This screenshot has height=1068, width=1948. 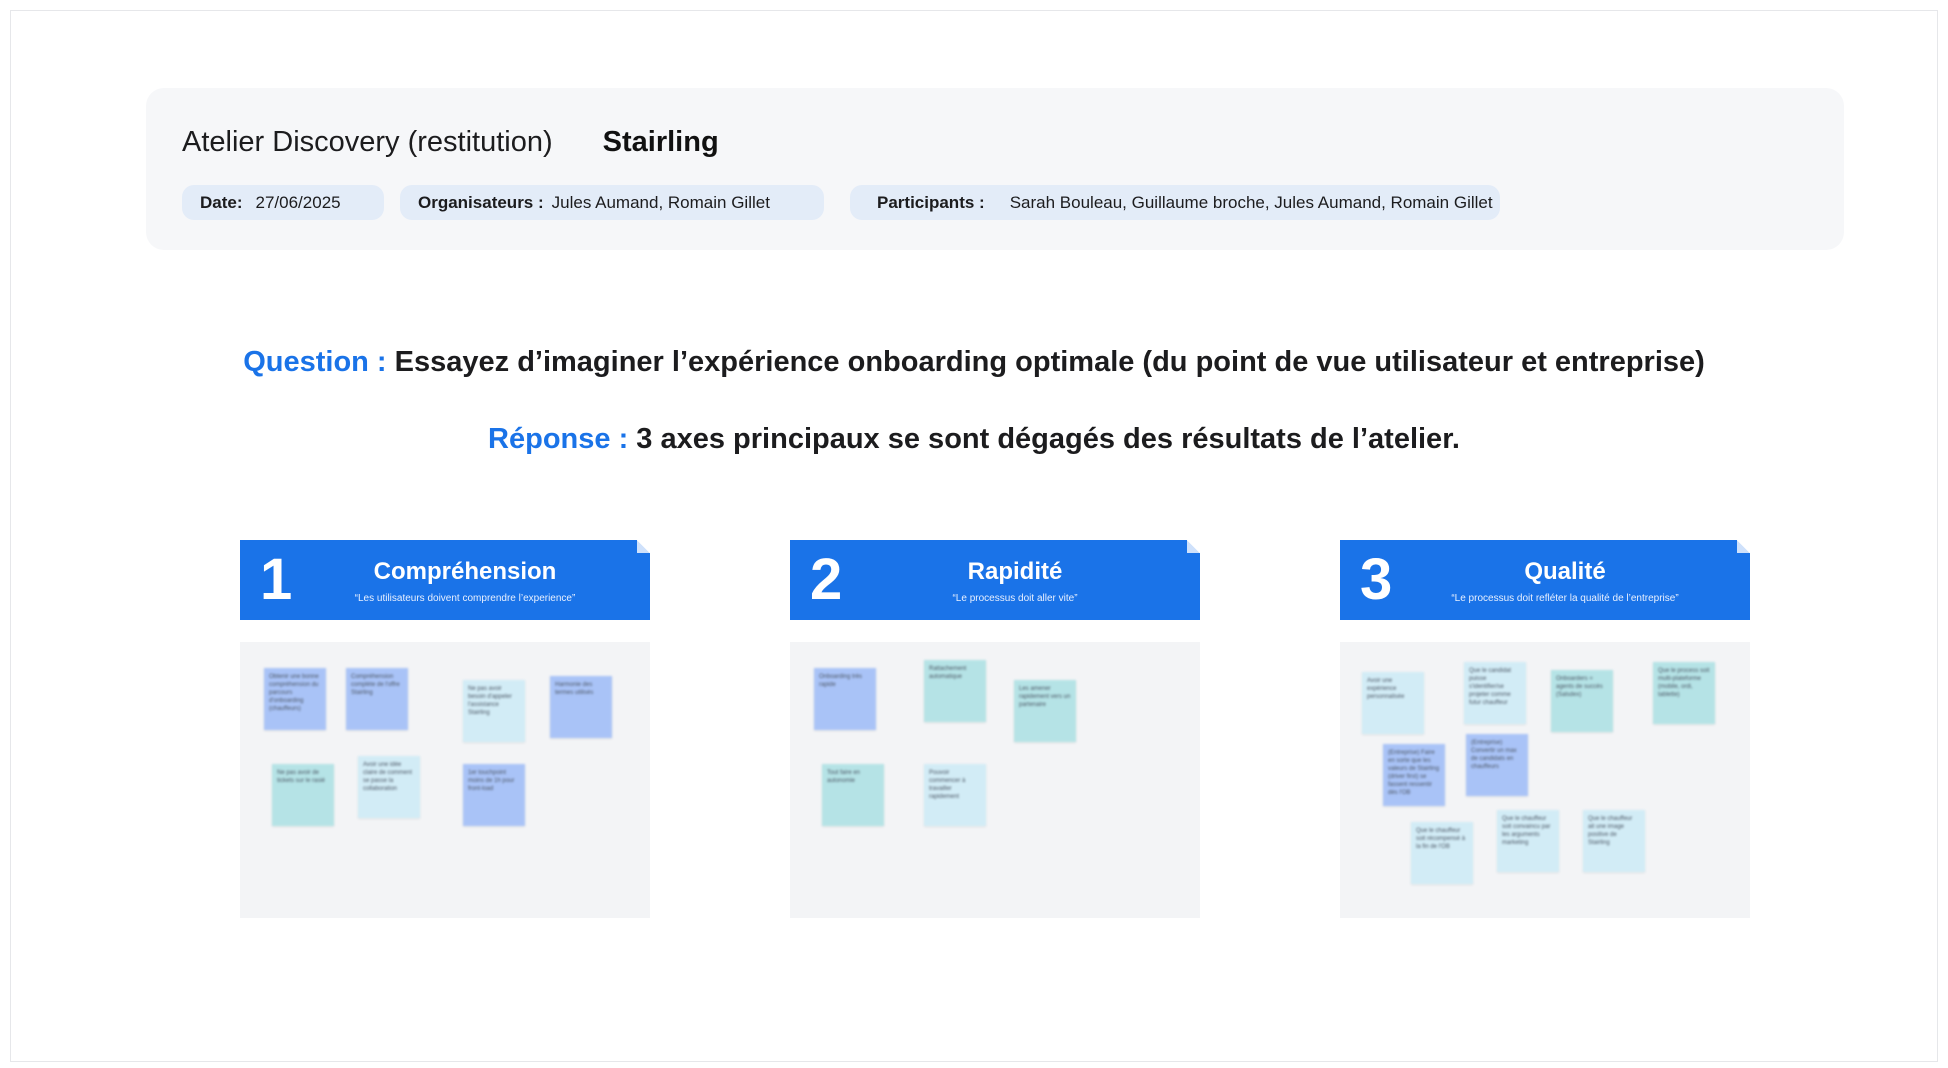 What do you see at coordinates (955, 691) in the screenshot?
I see `sticky-note: Rattachement automatique` at bounding box center [955, 691].